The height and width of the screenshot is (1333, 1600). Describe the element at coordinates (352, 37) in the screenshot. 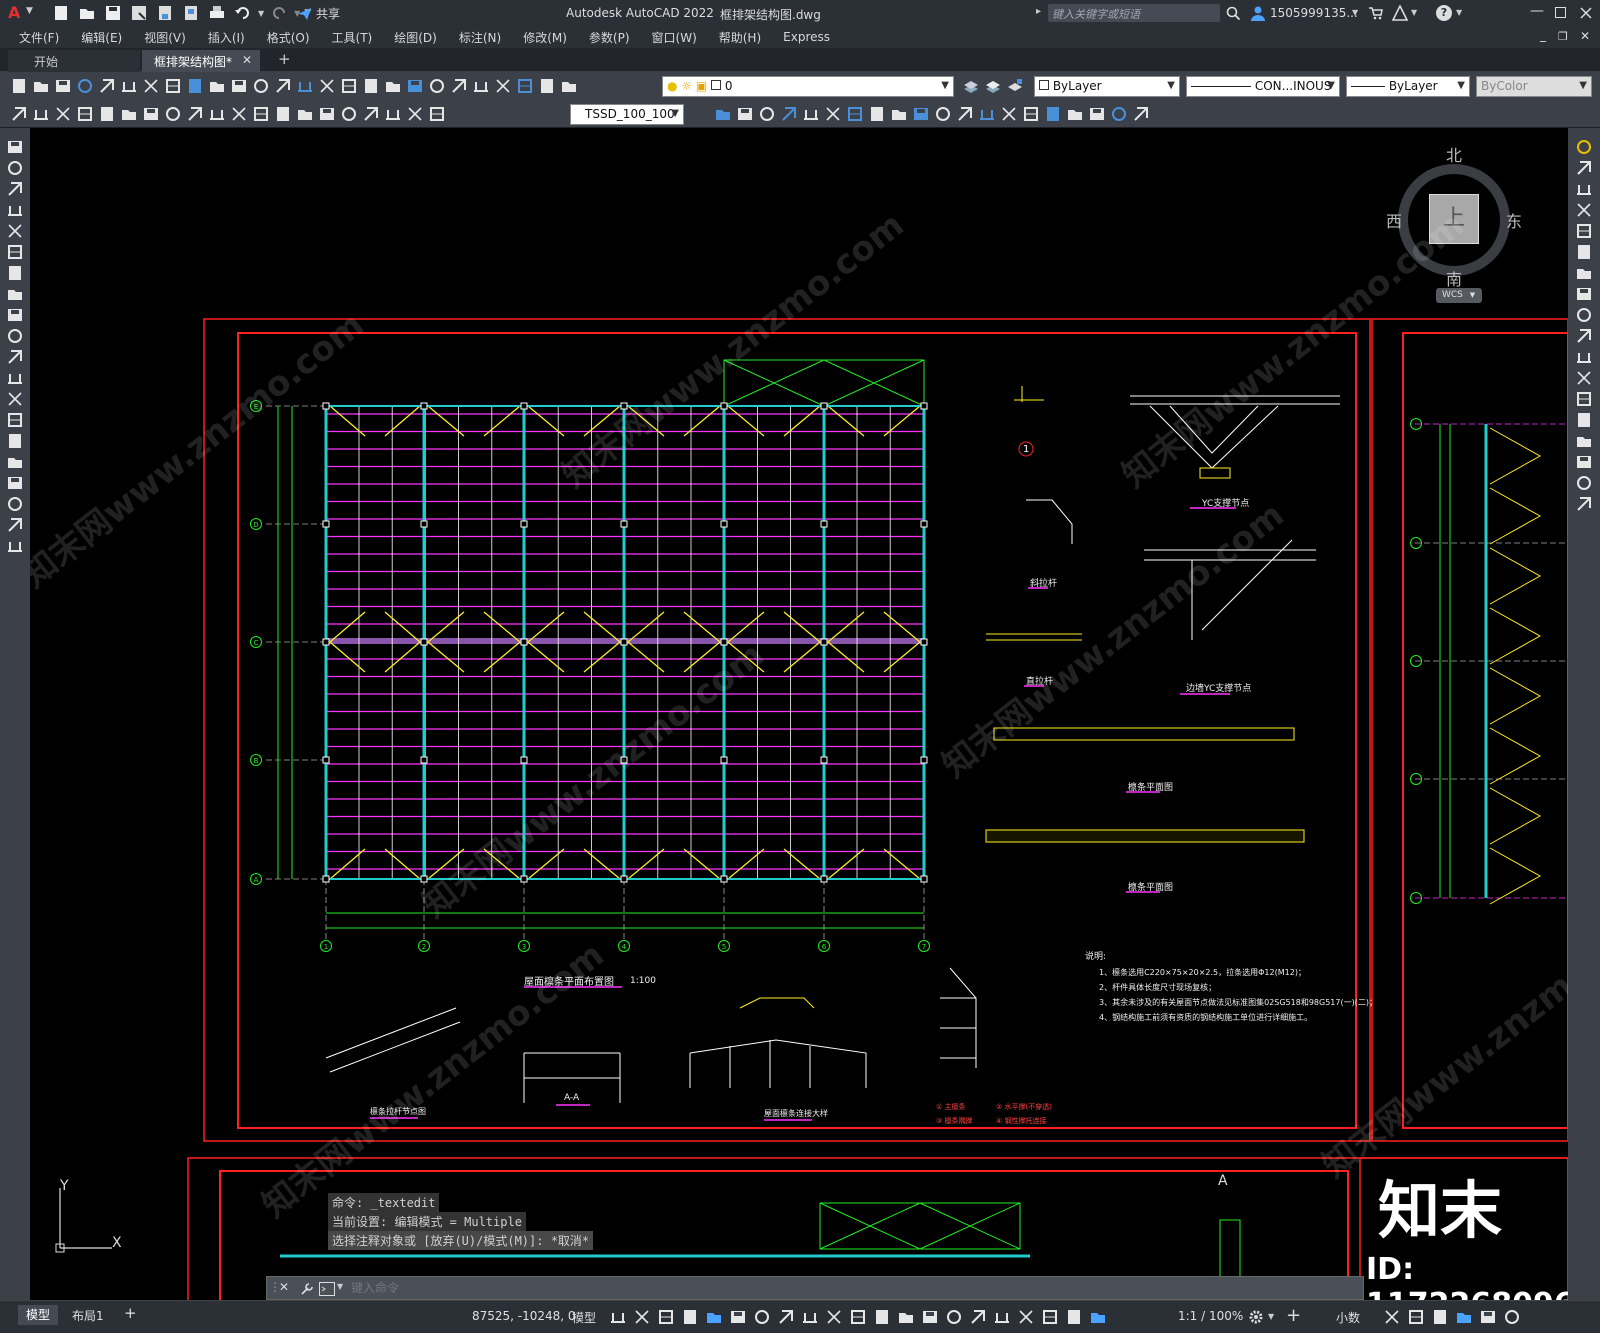

I see `menu-tools: 工具(T)` at that location.